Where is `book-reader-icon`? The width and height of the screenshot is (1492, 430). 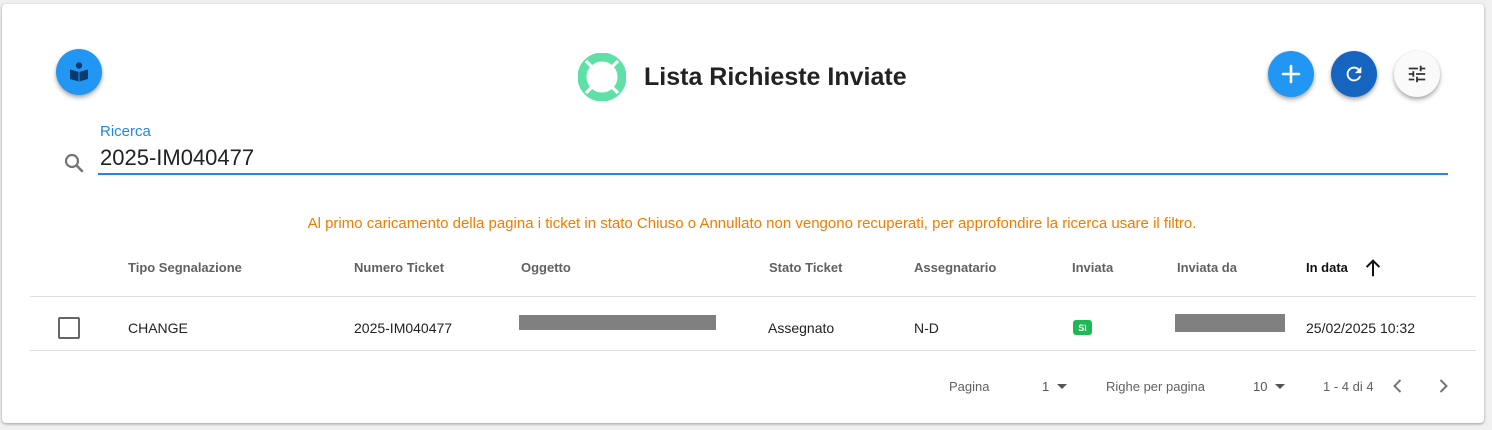 book-reader-icon is located at coordinates (79, 72).